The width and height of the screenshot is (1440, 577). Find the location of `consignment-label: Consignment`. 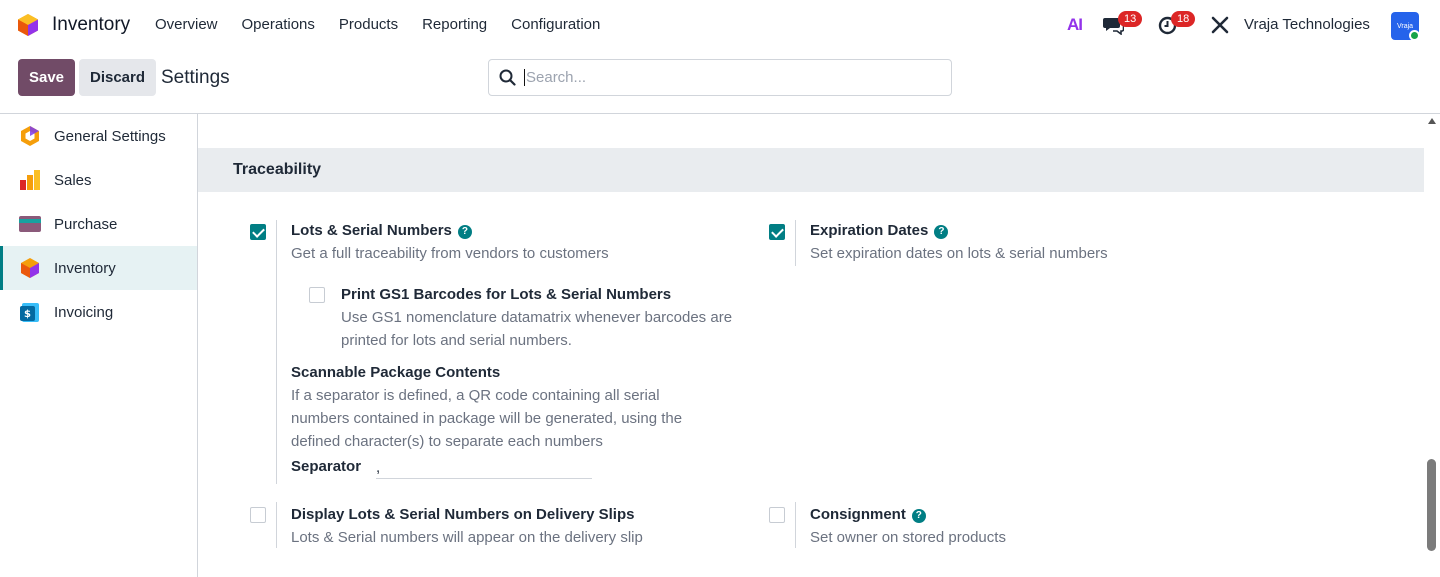

consignment-label: Consignment is located at coordinates (858, 514).